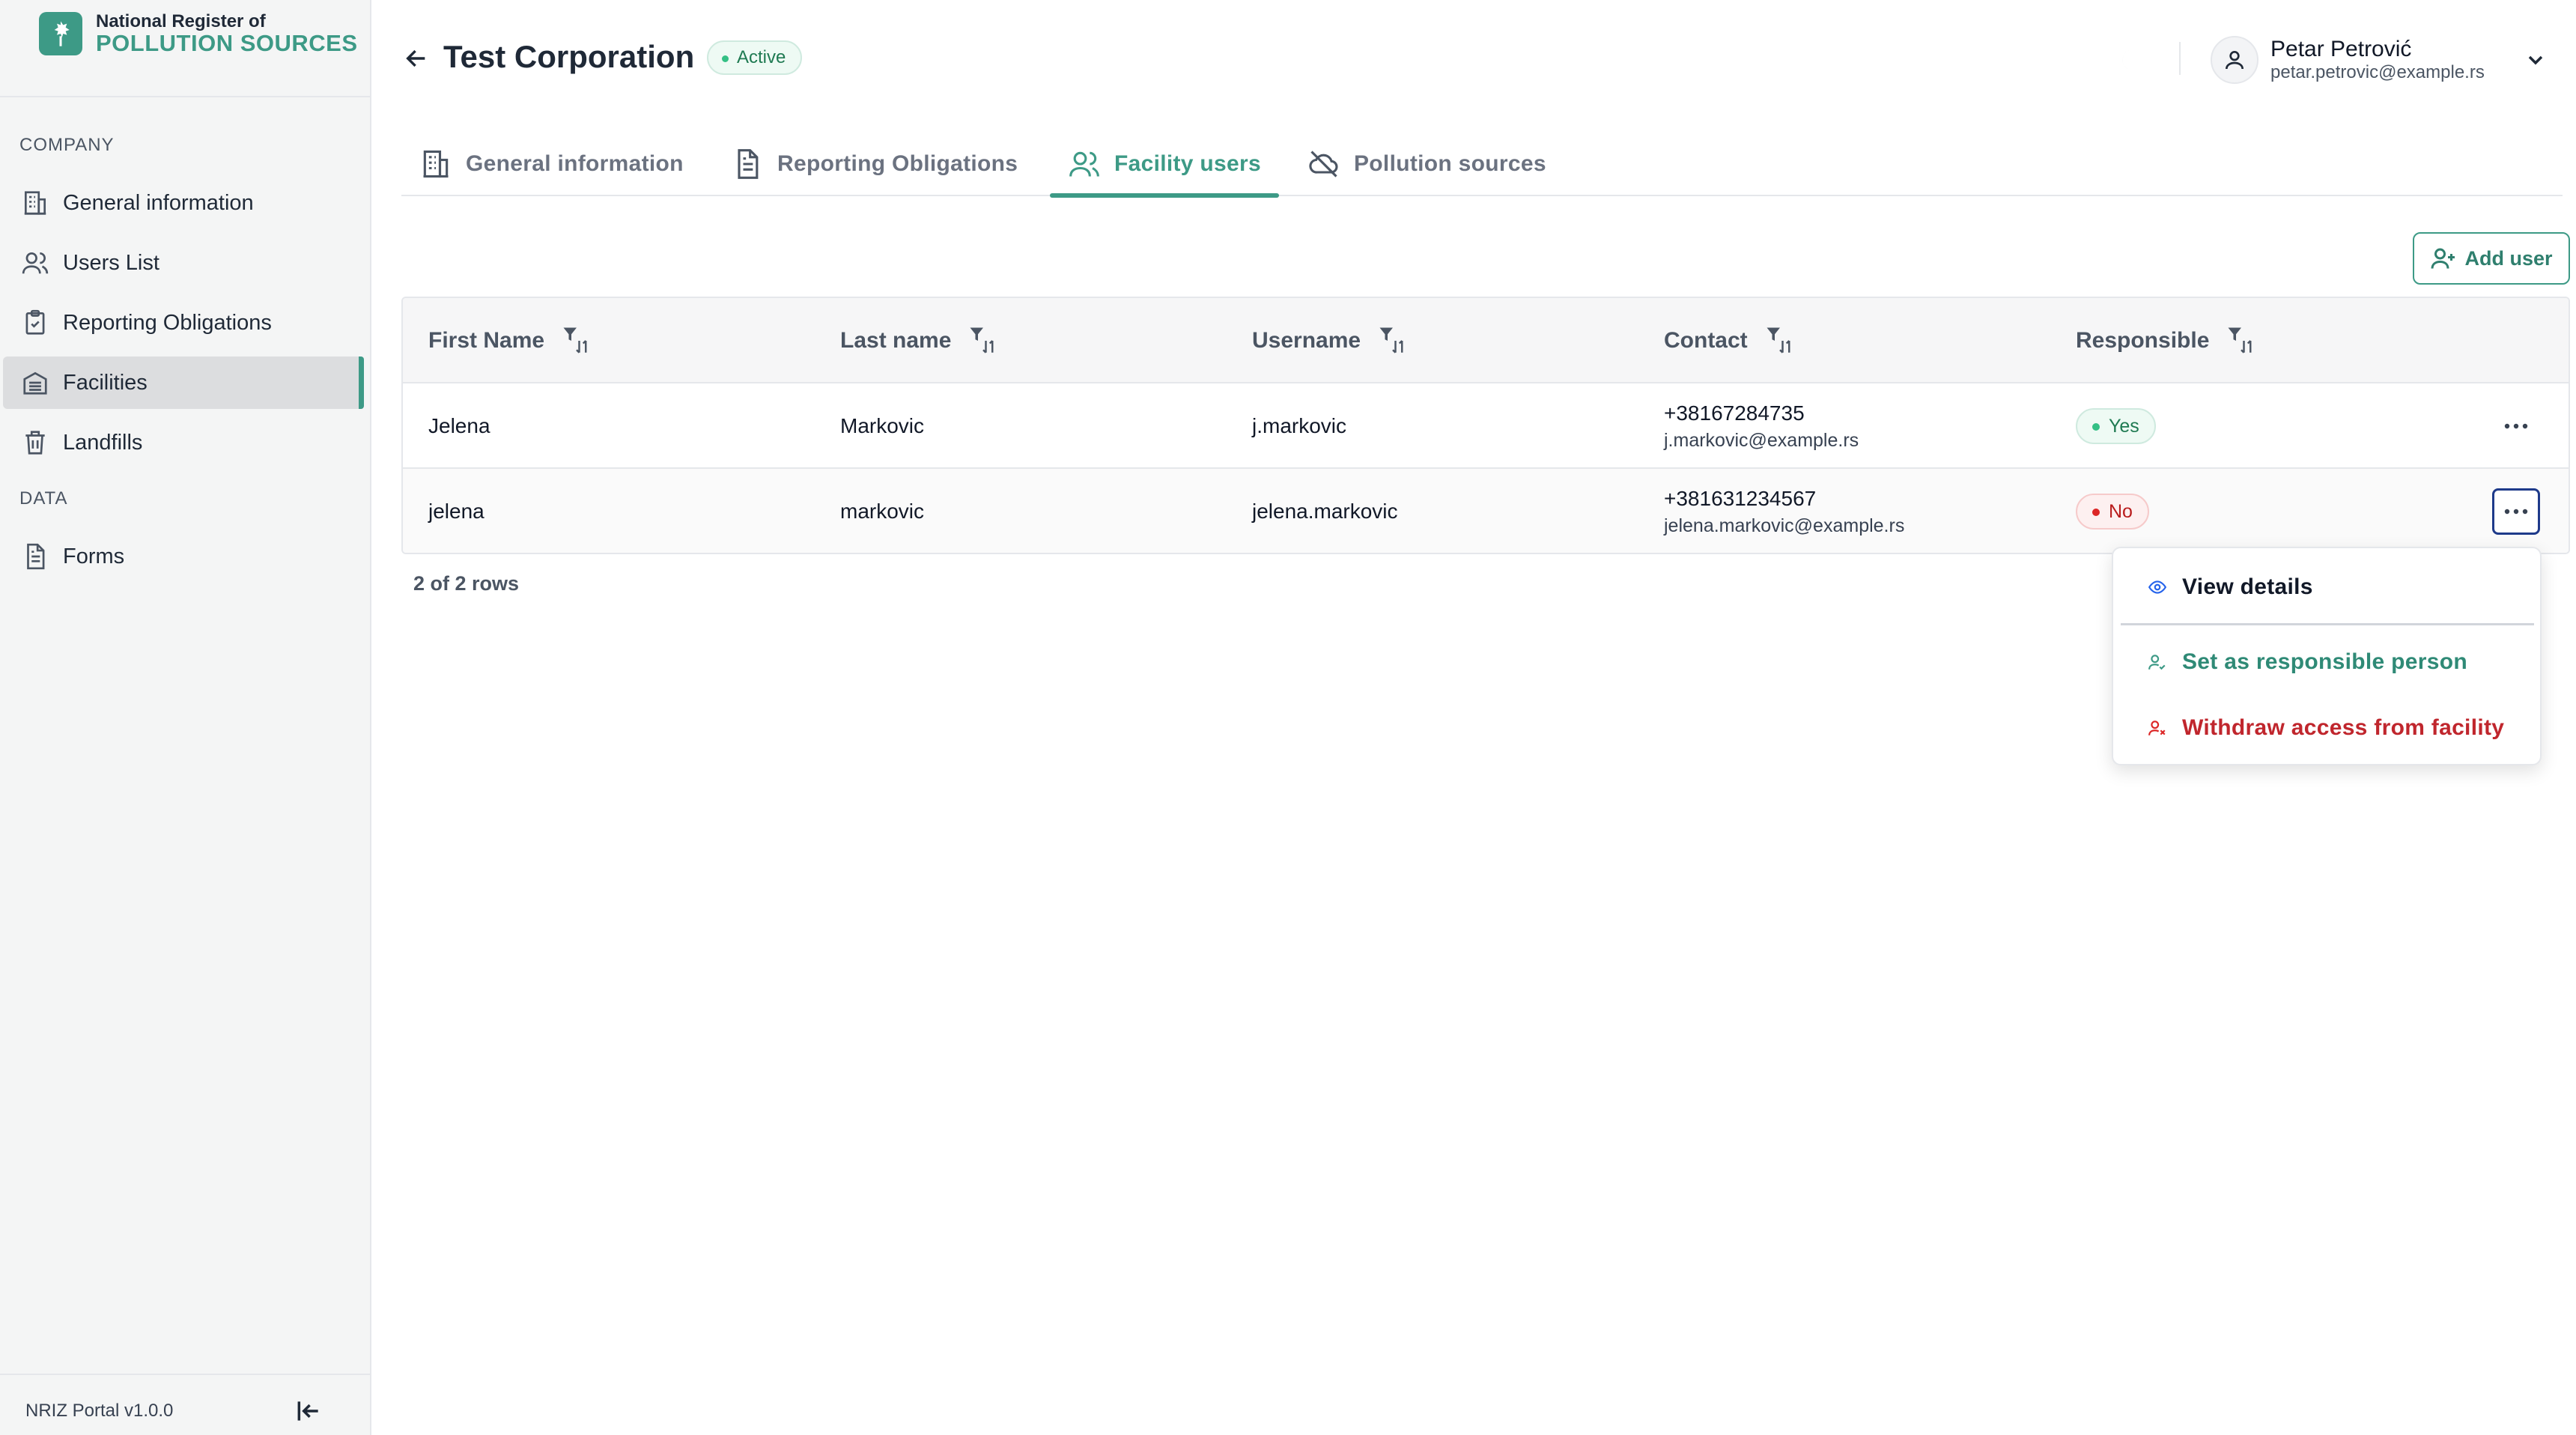 The image size is (2576, 1435). Describe the element at coordinates (183, 263) in the screenshot. I see `sidebar-item-users-list: Users List` at that location.